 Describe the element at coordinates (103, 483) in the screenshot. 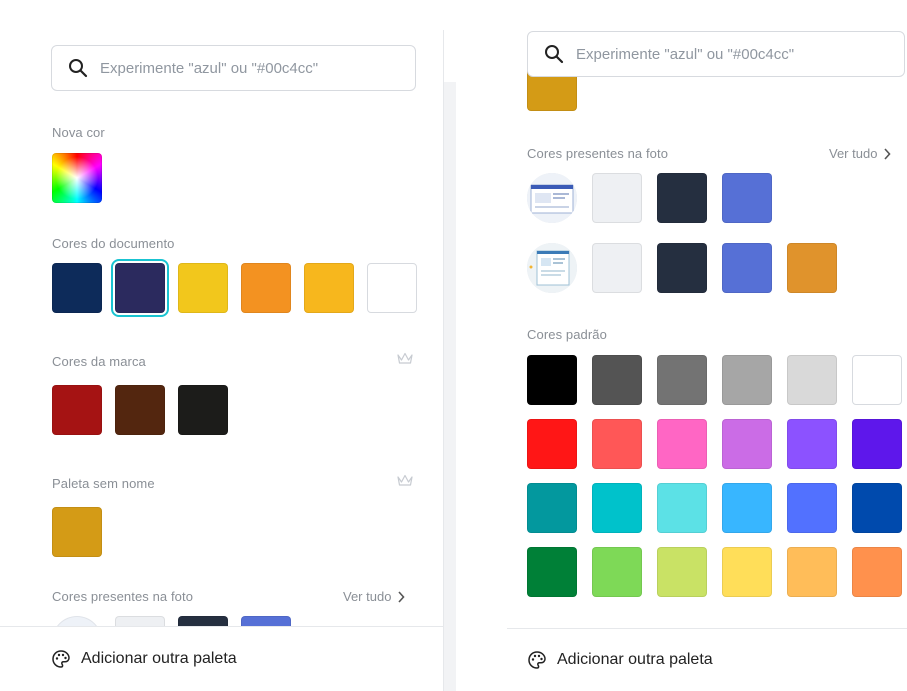

I see `palette-label: Paleta sem nome` at that location.